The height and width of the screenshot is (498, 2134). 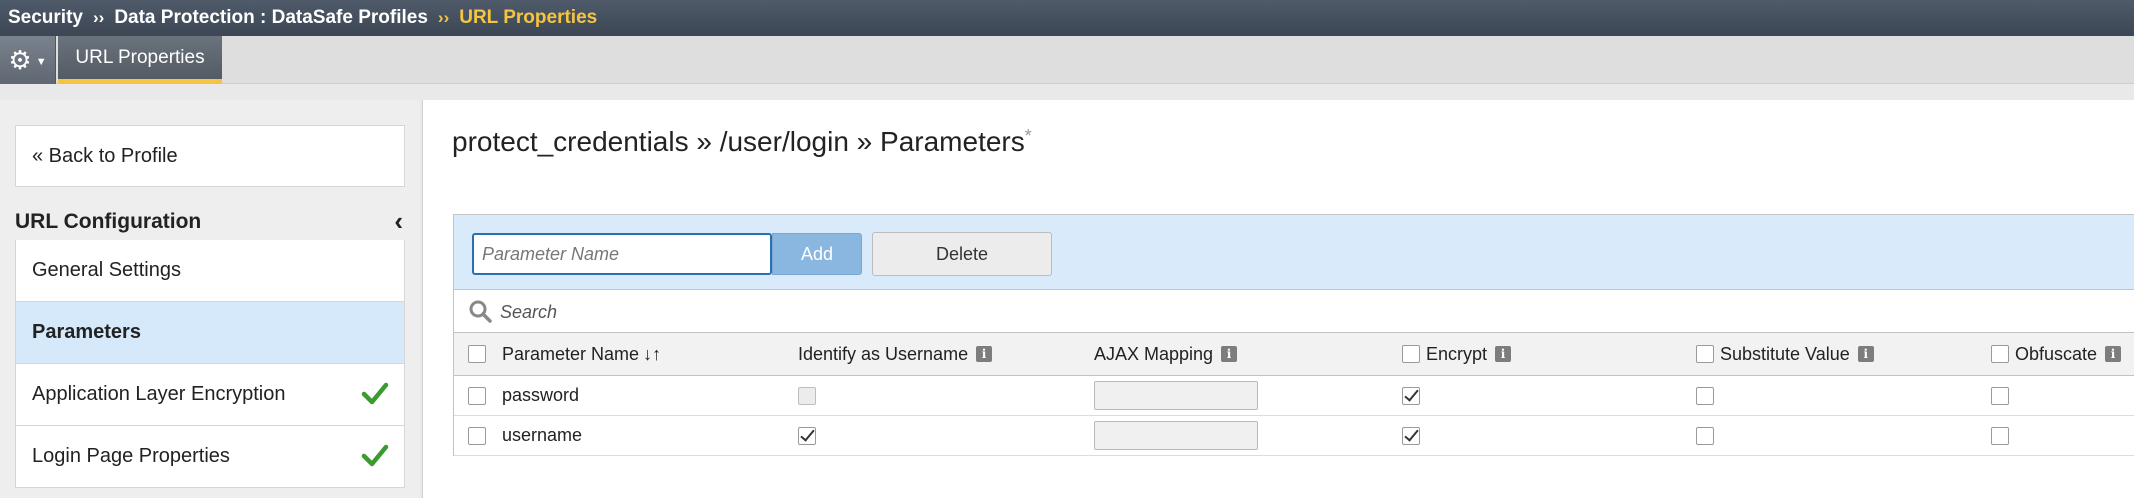 I want to click on sidebar-item-login-page-properties: Login Page Properties, so click(x=210, y=457).